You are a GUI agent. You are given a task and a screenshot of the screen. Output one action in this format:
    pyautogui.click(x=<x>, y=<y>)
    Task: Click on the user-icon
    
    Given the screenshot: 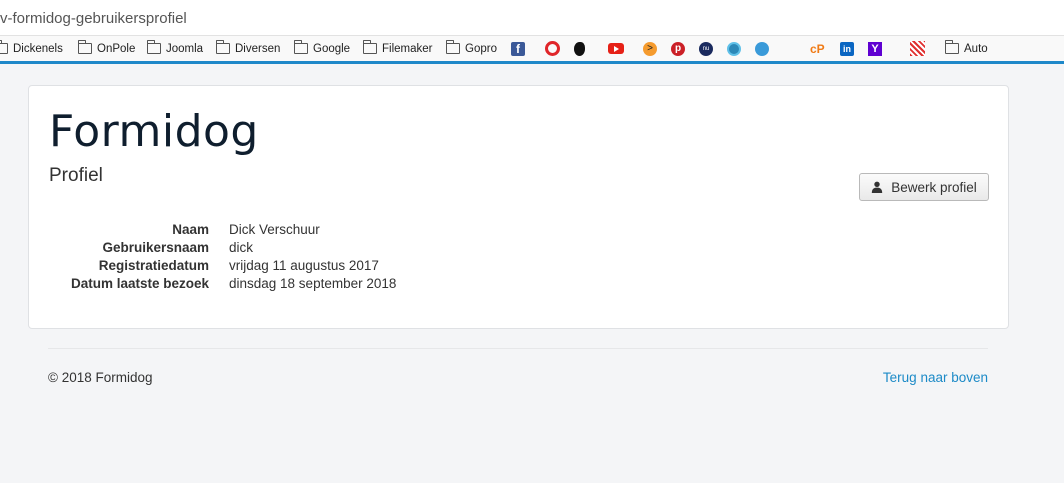 What is the action you would take?
    pyautogui.click(x=877, y=187)
    